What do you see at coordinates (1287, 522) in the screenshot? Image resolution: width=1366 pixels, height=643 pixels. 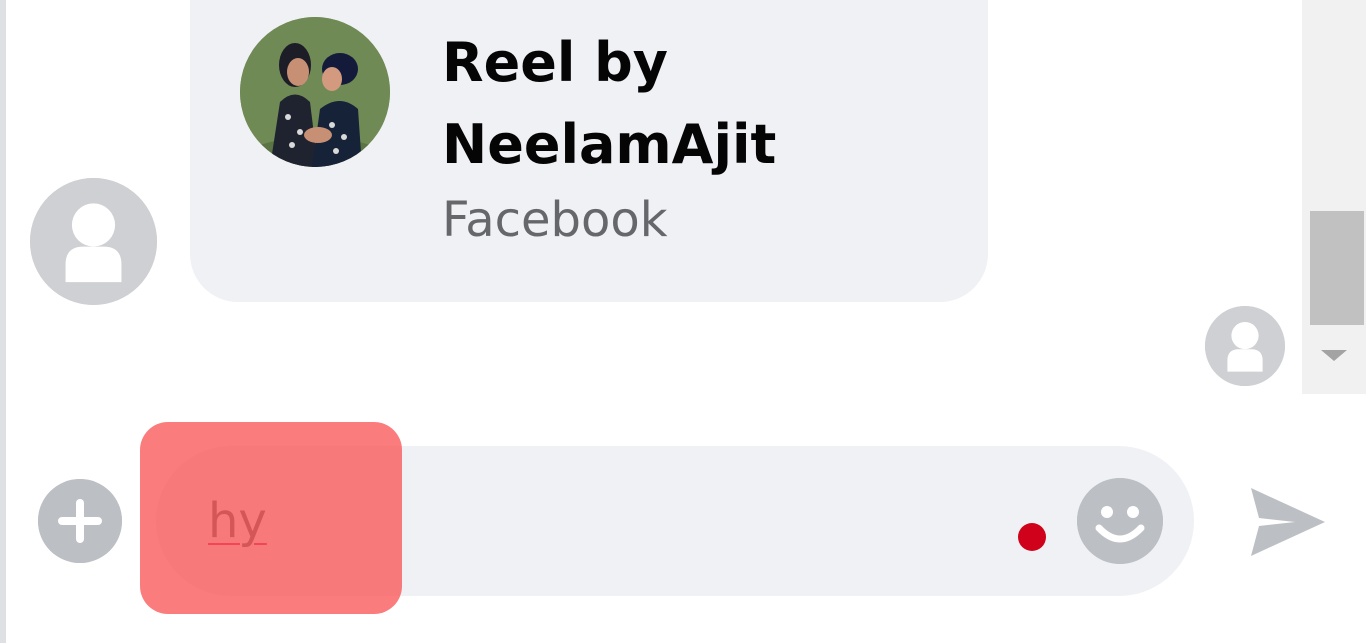 I see `send-arrow-icon` at bounding box center [1287, 522].